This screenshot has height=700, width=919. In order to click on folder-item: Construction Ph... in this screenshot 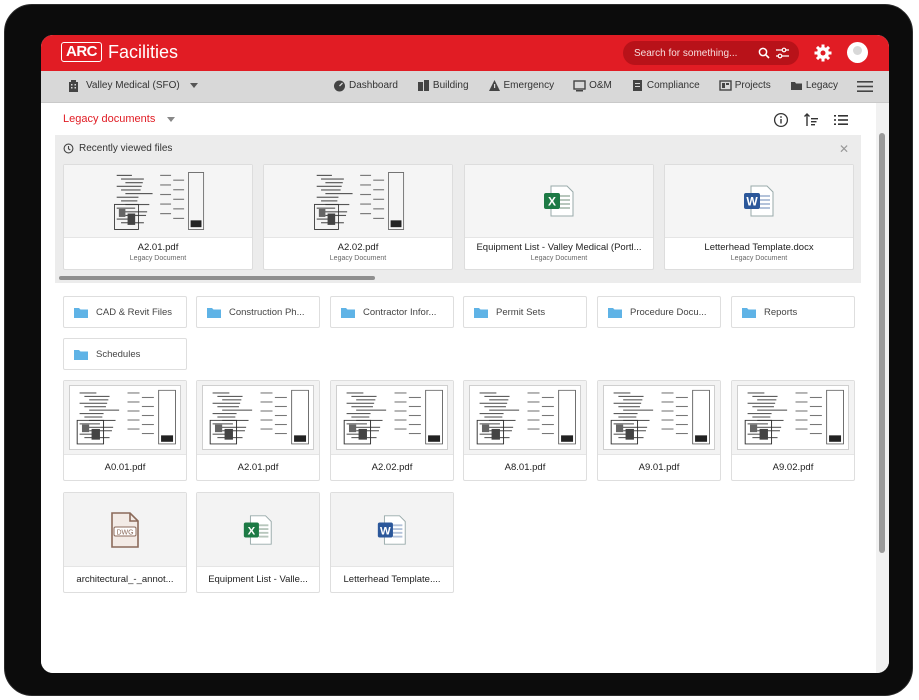, I will do `click(258, 312)`.